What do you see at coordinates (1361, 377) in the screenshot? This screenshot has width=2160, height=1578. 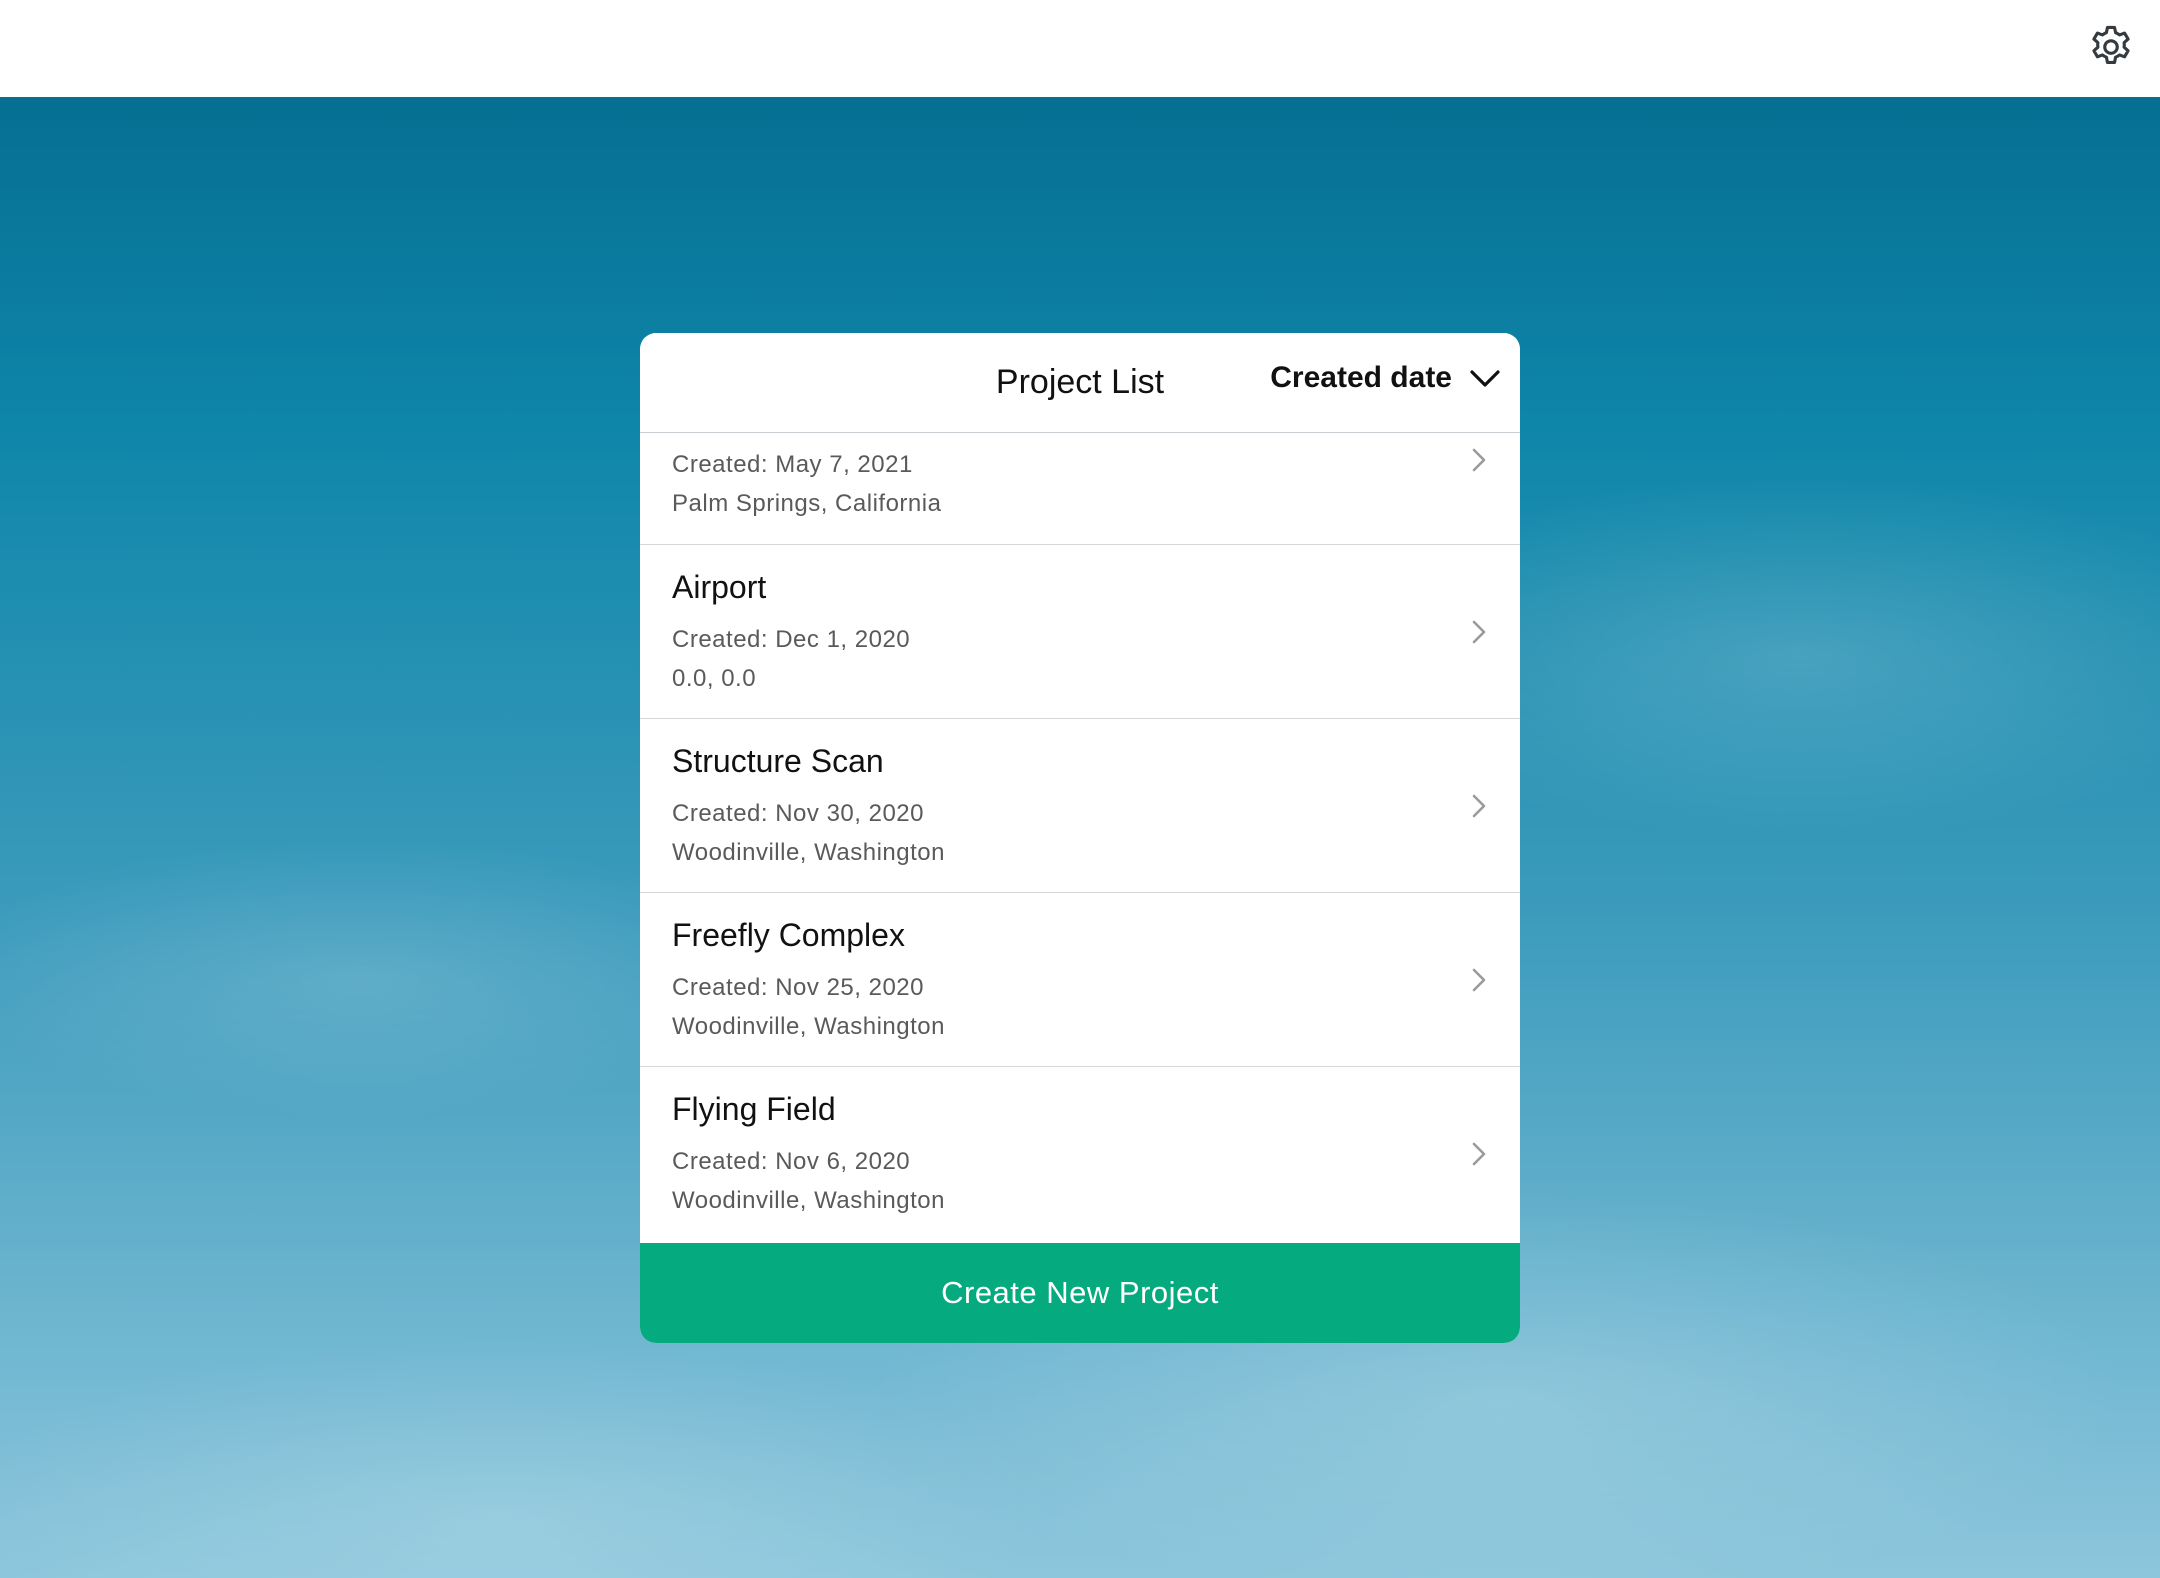 I see `sort-label: Created date` at bounding box center [1361, 377].